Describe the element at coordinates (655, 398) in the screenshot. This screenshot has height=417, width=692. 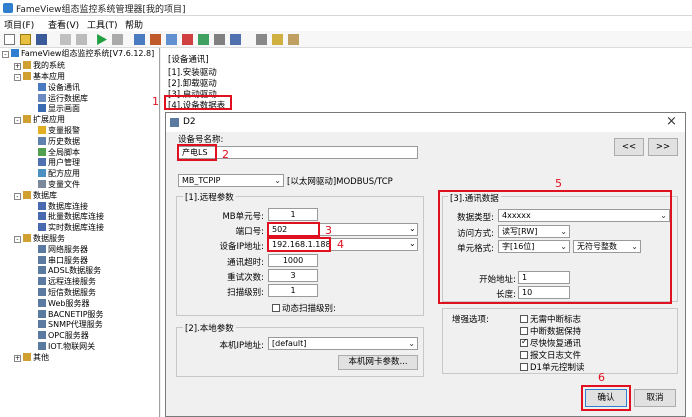
I see `cancel-button: 取消` at that location.